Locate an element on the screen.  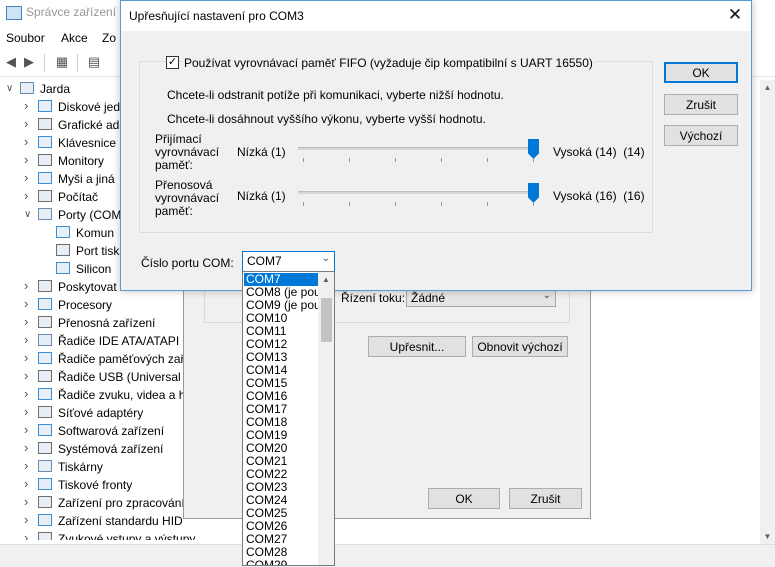
com-option: COM17 is located at coordinates (282, 409).